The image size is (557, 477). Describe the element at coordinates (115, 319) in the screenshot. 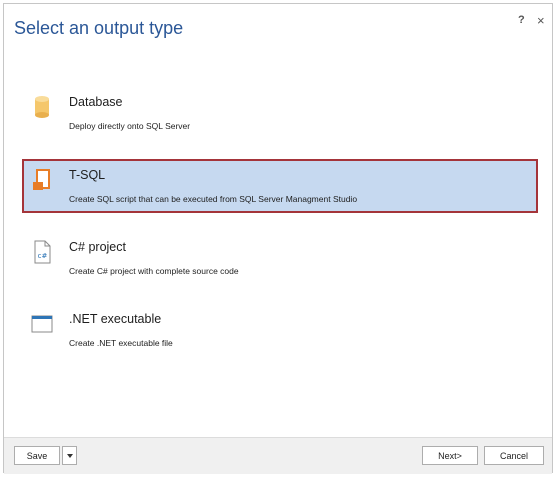

I see `option-name: .NET executable` at that location.